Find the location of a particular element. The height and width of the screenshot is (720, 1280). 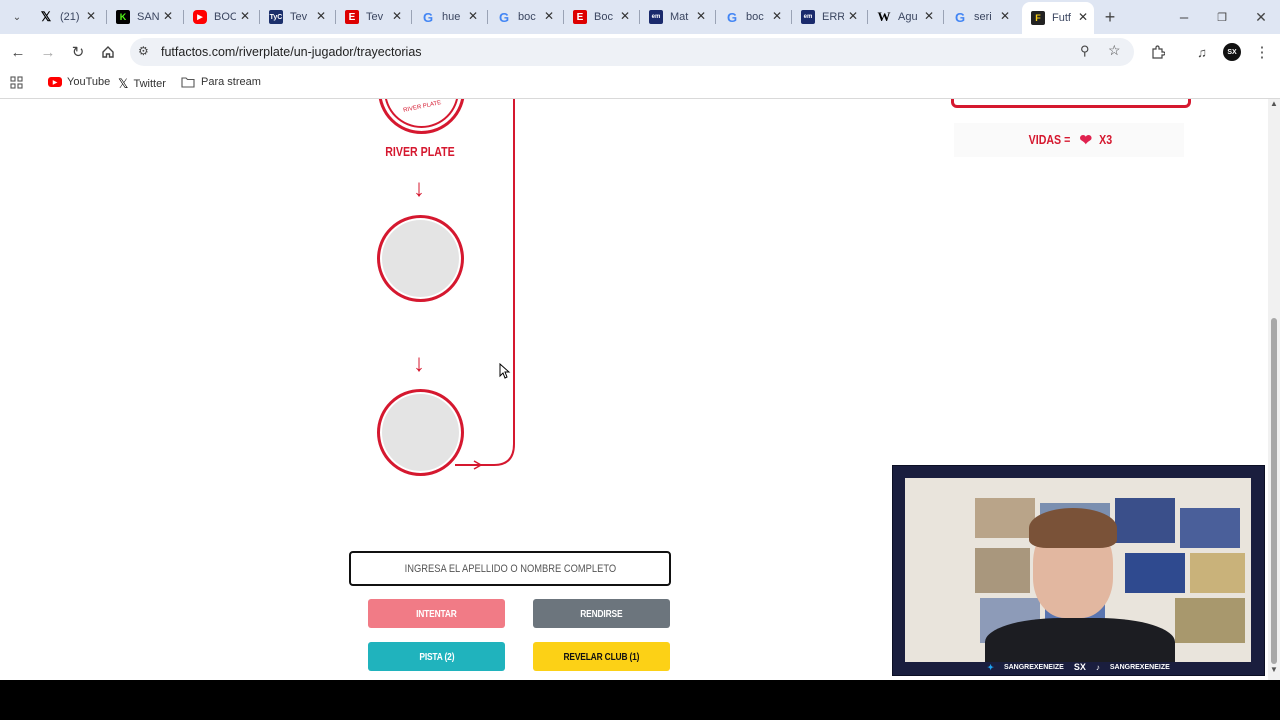

tab-title: boc is located at coordinates (755, 17).